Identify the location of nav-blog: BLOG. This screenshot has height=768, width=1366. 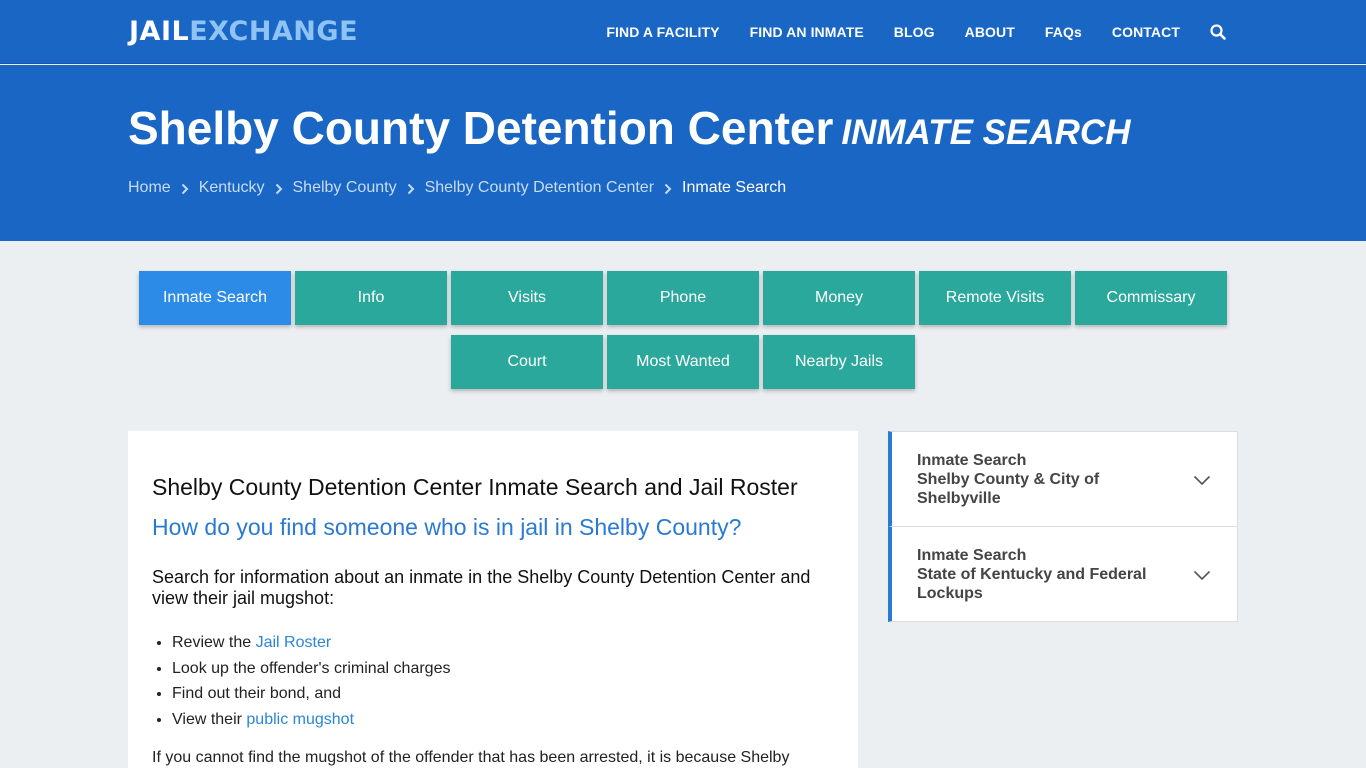
(914, 32).